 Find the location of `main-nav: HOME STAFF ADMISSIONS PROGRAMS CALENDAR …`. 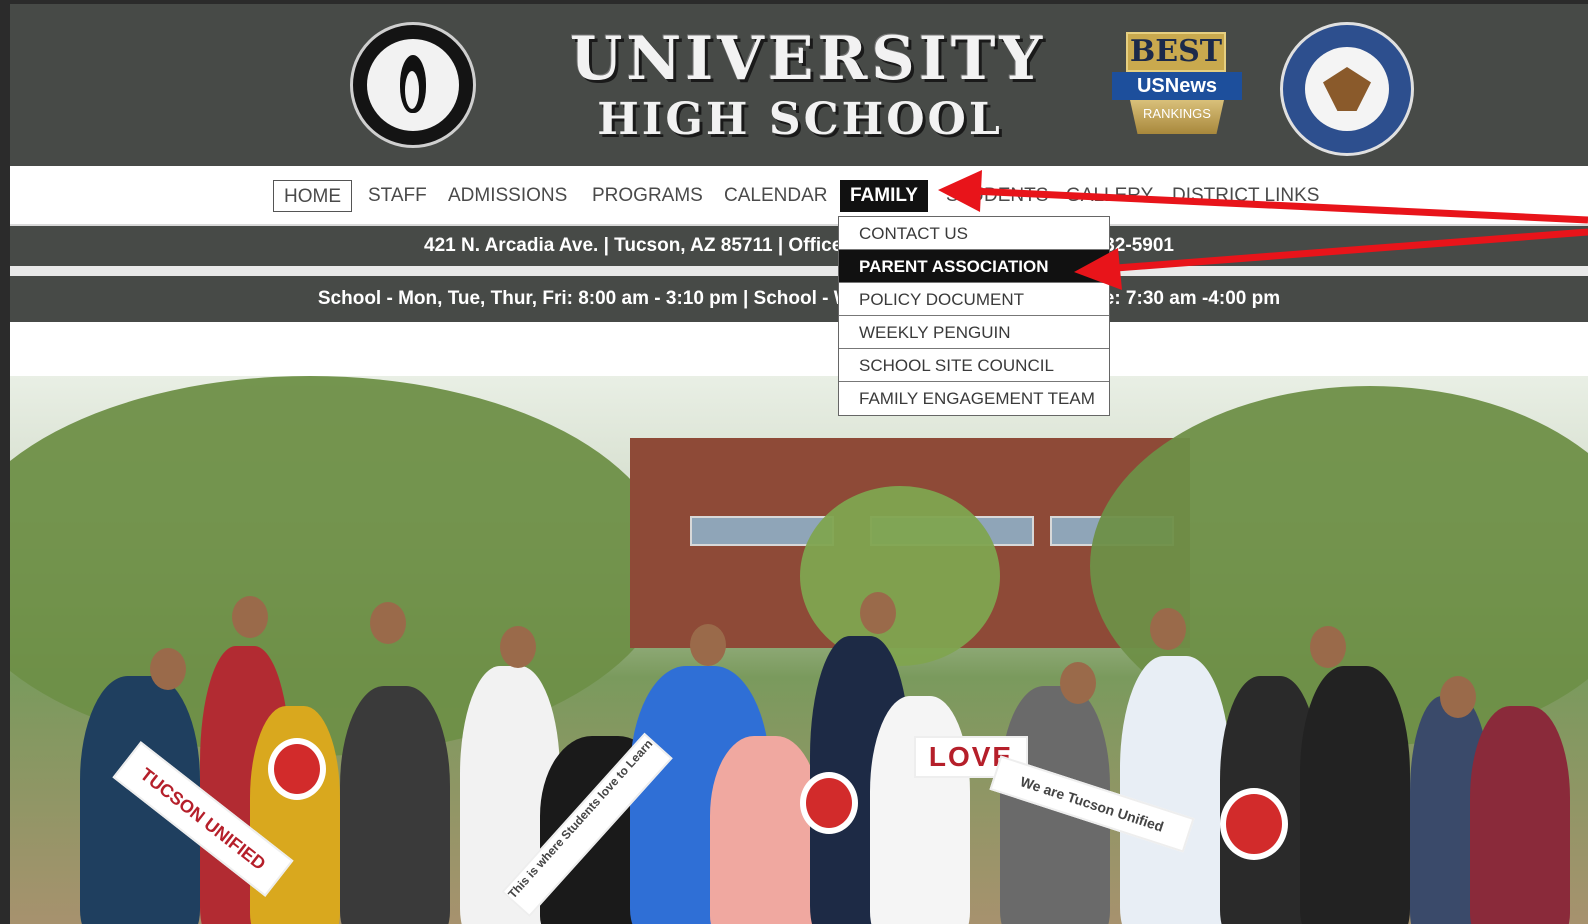

main-nav: HOME STAFF ADMISSIONS PROGRAMS CALENDAR … is located at coordinates (799, 196).